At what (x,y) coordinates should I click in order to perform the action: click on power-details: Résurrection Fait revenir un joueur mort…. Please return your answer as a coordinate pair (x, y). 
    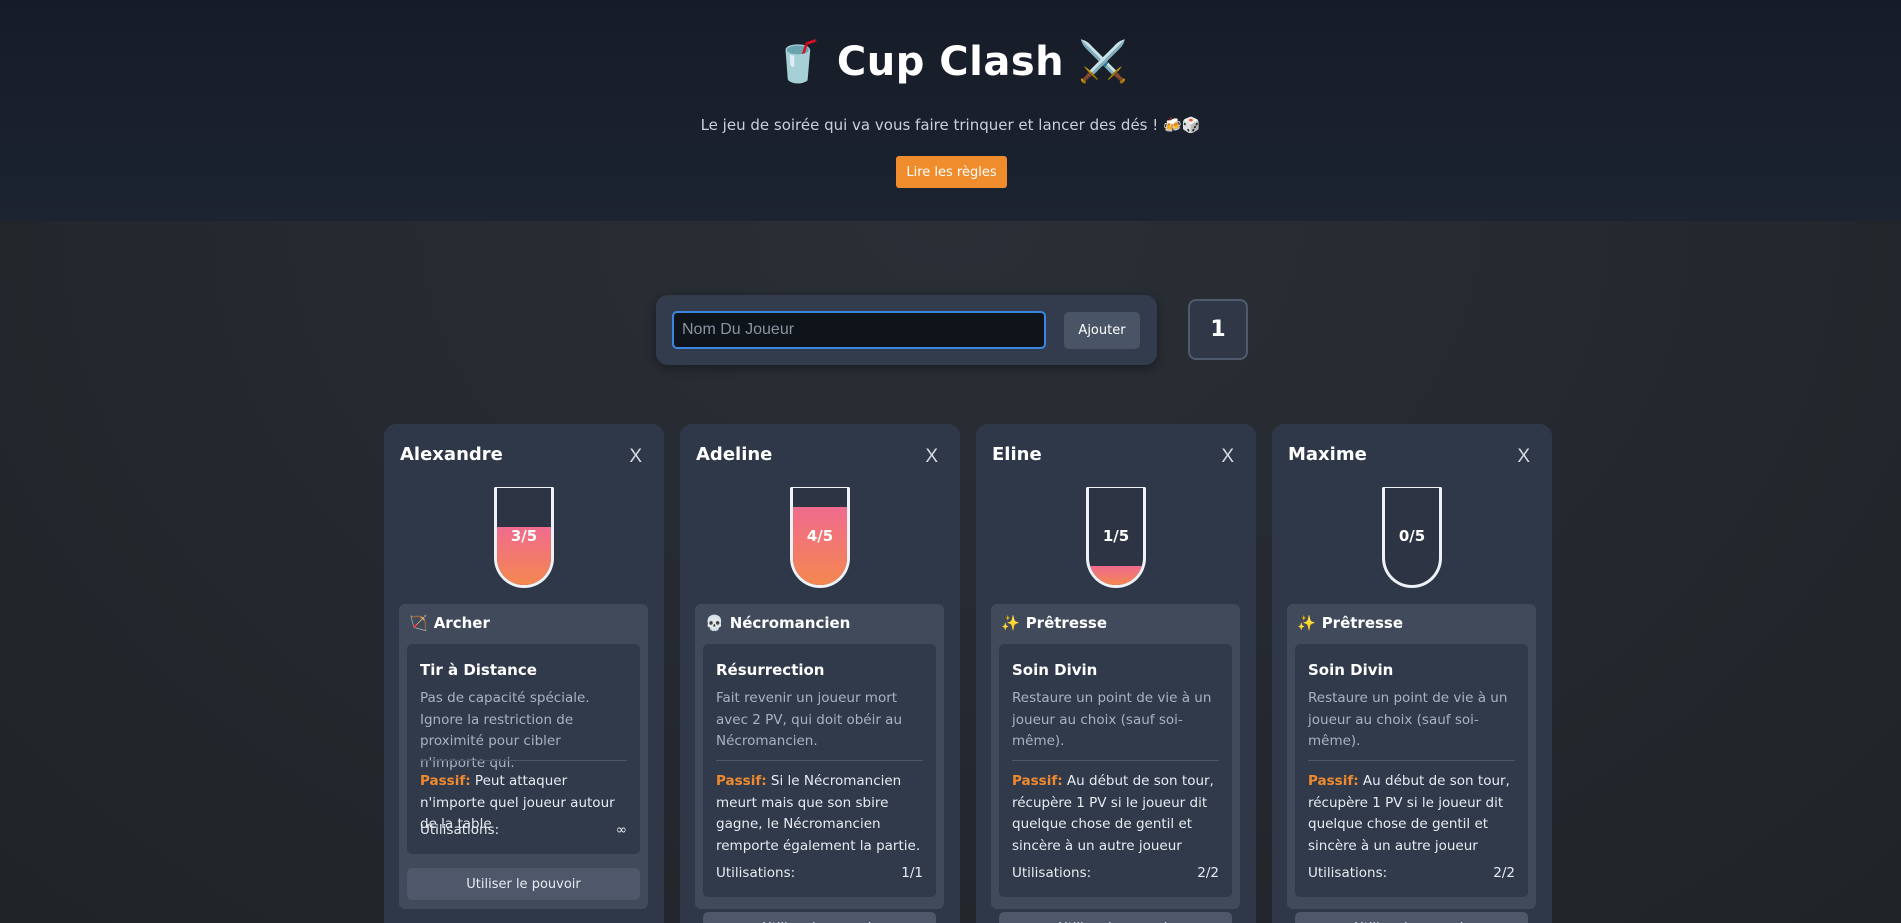
    Looking at the image, I should click on (819, 770).